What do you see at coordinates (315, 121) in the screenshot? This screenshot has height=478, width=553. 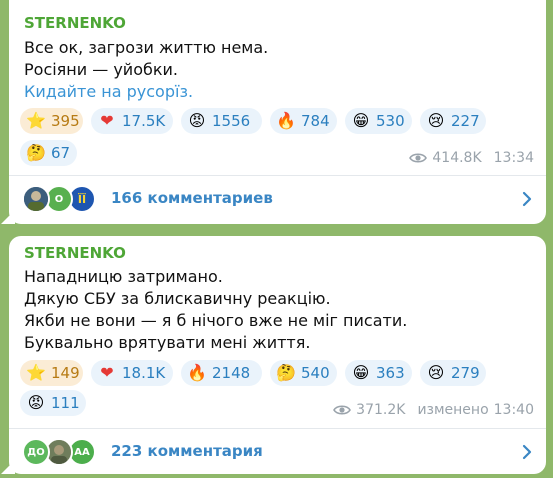 I see `reaction-count: 784` at bounding box center [315, 121].